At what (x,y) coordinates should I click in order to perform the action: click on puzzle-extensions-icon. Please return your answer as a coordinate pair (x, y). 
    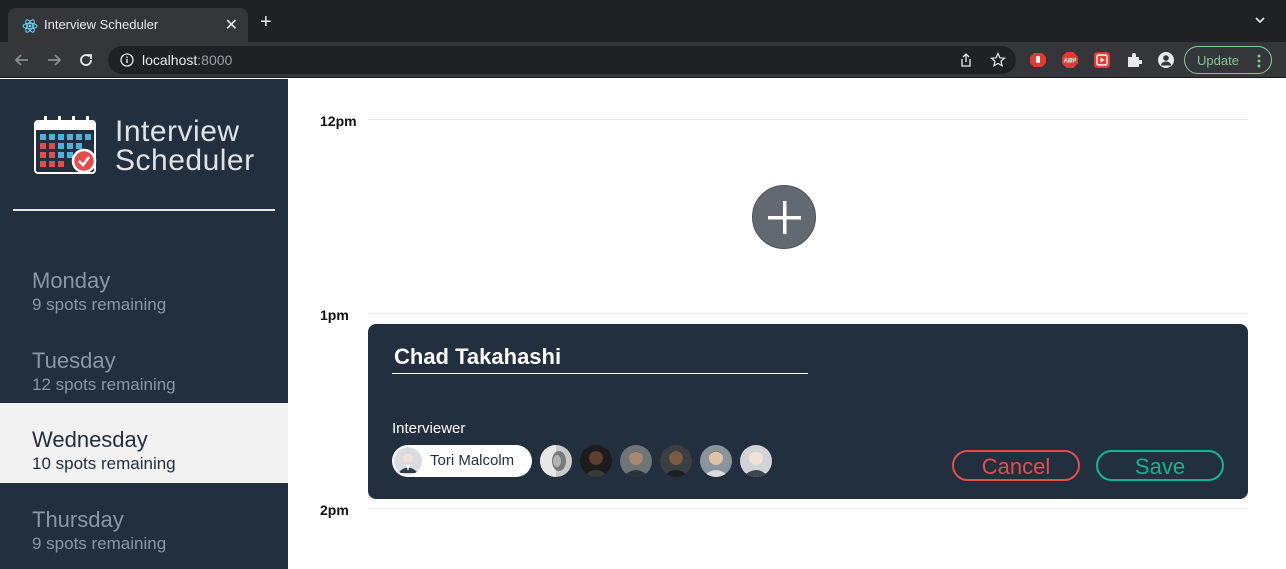
    Looking at the image, I should click on (1134, 60).